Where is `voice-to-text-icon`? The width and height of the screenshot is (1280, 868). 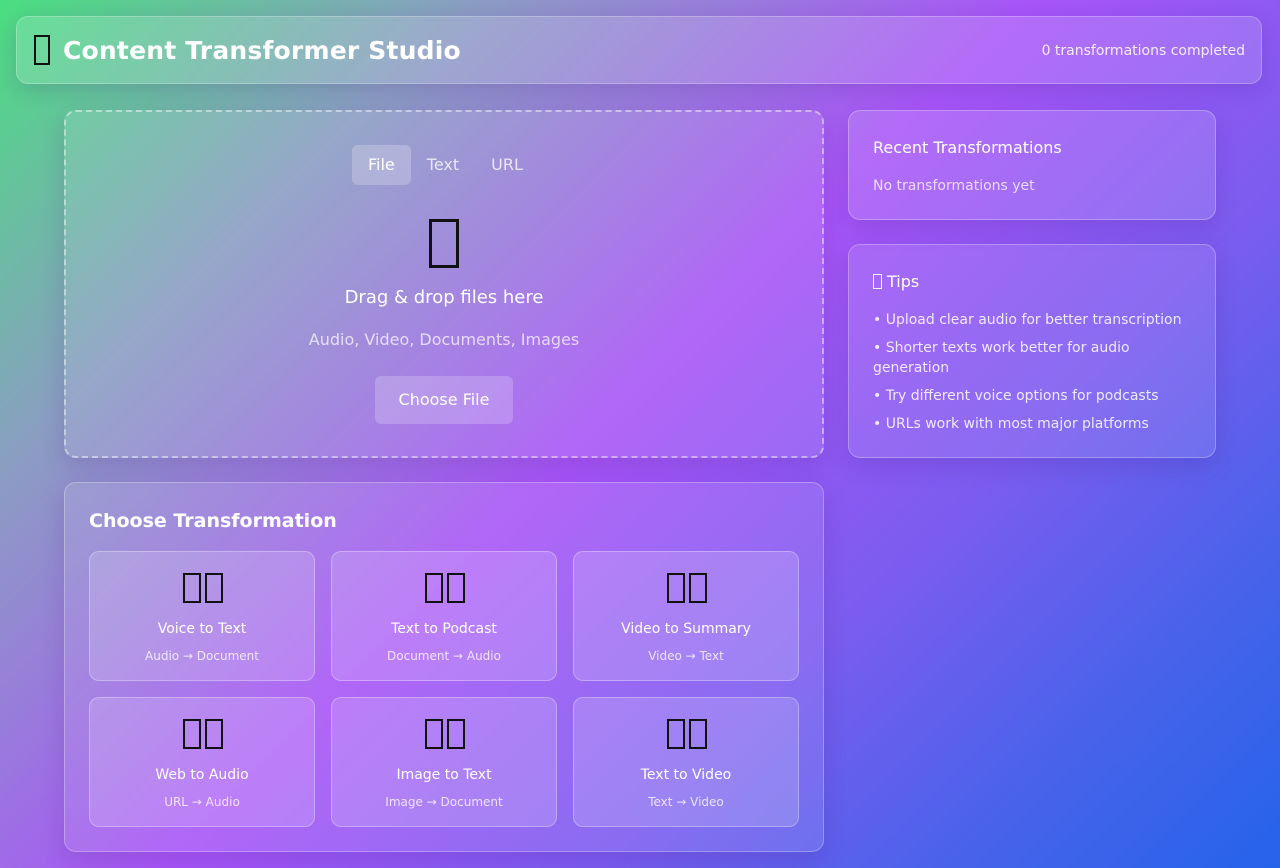 voice-to-text-icon is located at coordinates (203, 589).